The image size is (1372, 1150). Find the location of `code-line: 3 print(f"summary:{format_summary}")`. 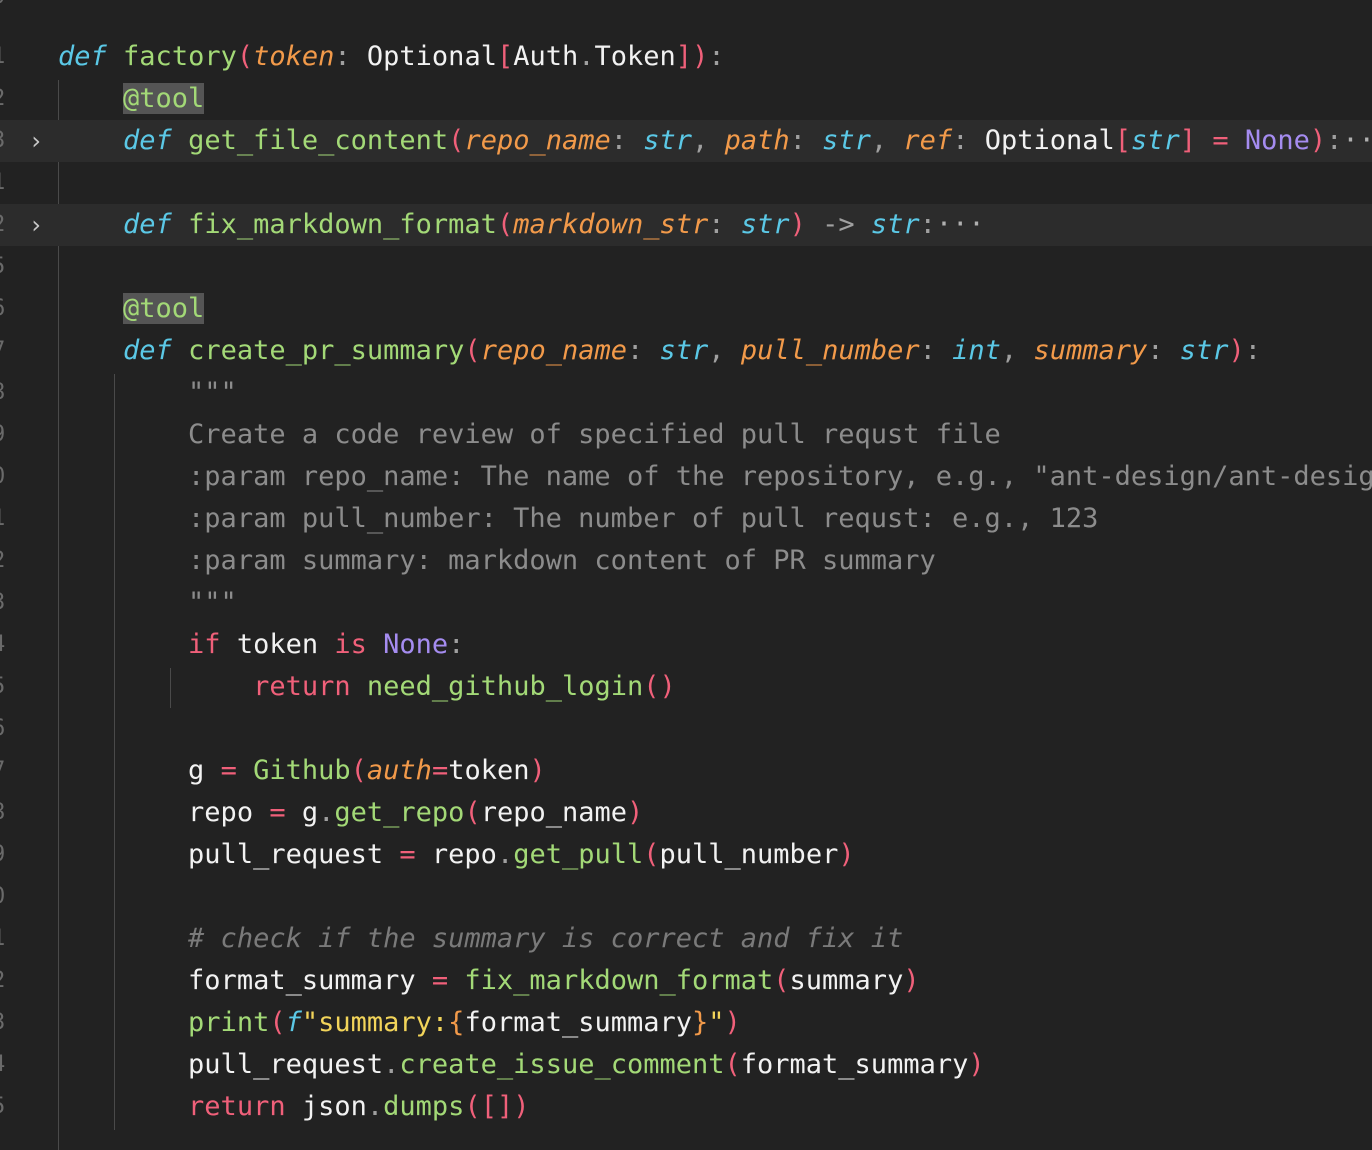

code-line: 3 print(f"summary:{format_summary}") is located at coordinates (686, 1023).